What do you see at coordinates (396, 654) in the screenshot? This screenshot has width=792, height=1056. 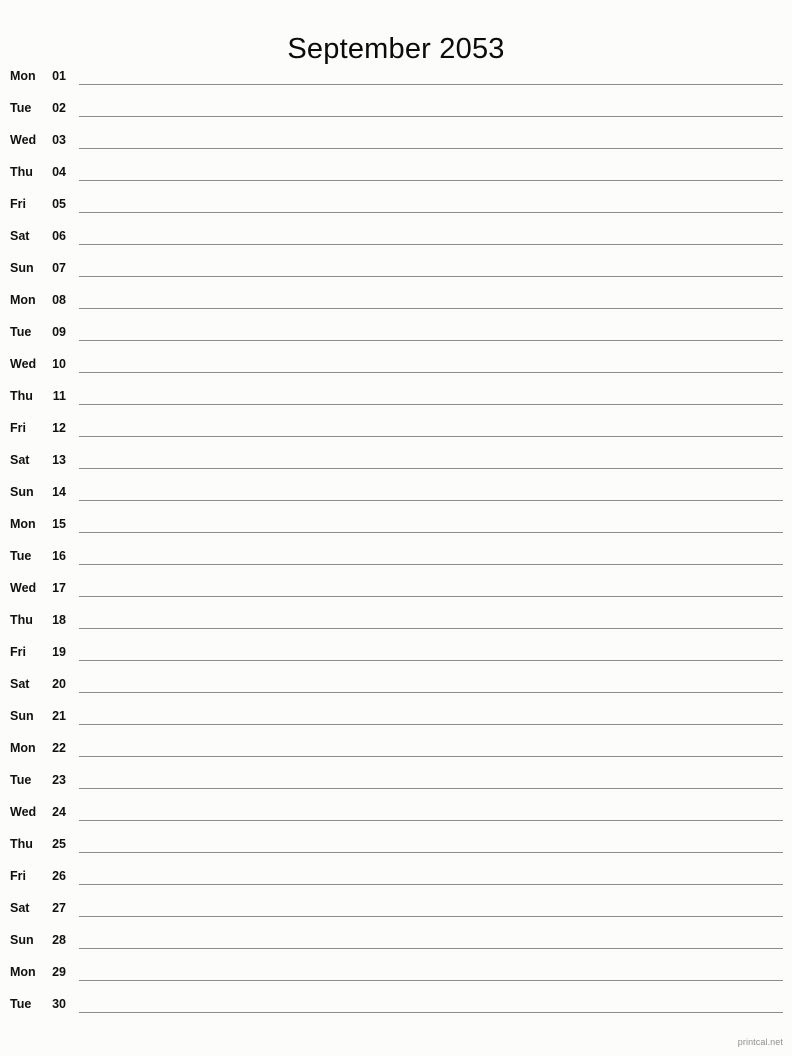 I see `day-row: Fri 19` at bounding box center [396, 654].